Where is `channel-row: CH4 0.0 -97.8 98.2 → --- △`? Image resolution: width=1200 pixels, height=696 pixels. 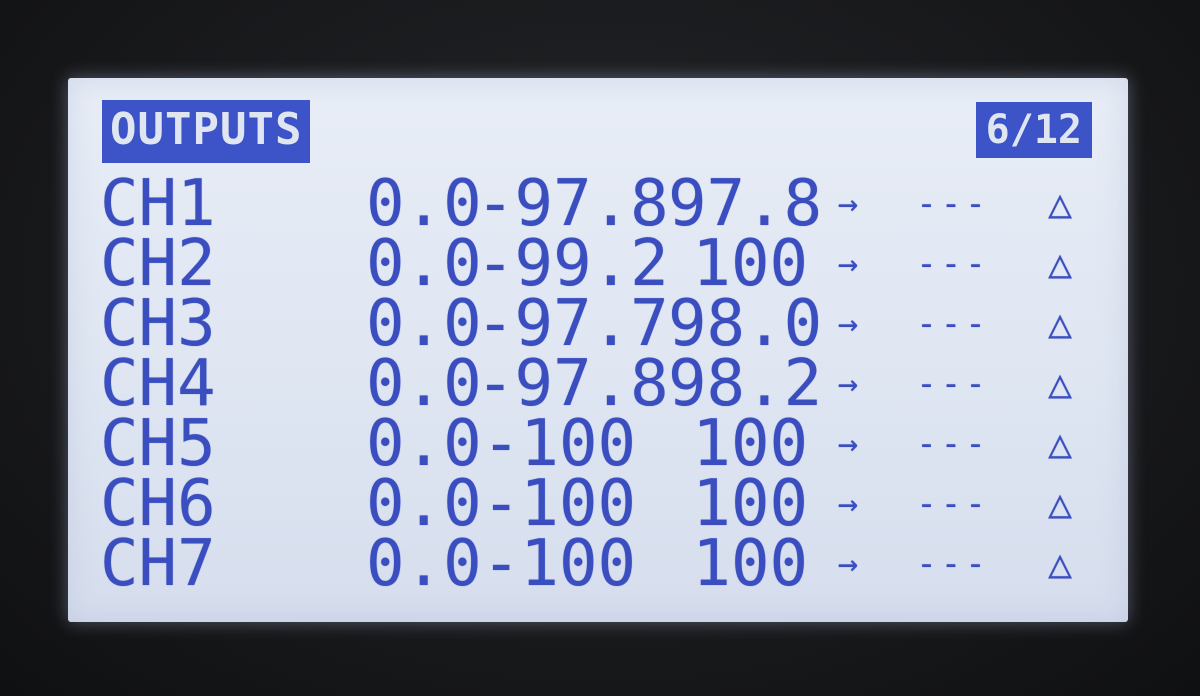 channel-row: CH4 0.0 -97.8 98.2 → --- △ is located at coordinates (598, 384).